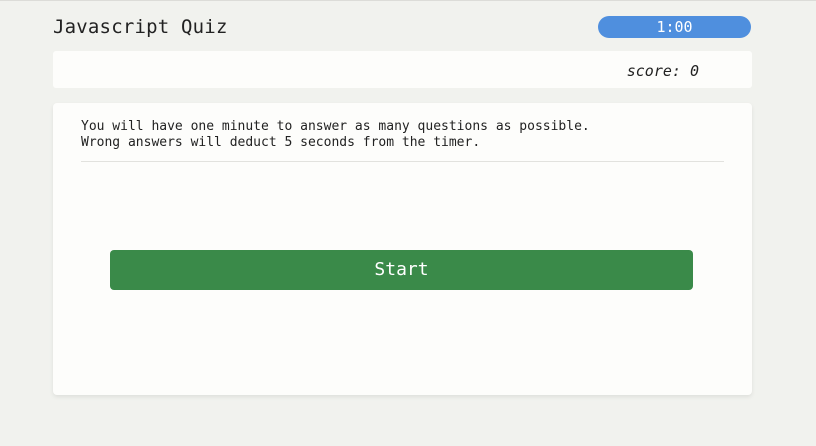 Image resolution: width=816 pixels, height=446 pixels. Describe the element at coordinates (662, 71) in the screenshot. I see `score-display: score: 0` at that location.